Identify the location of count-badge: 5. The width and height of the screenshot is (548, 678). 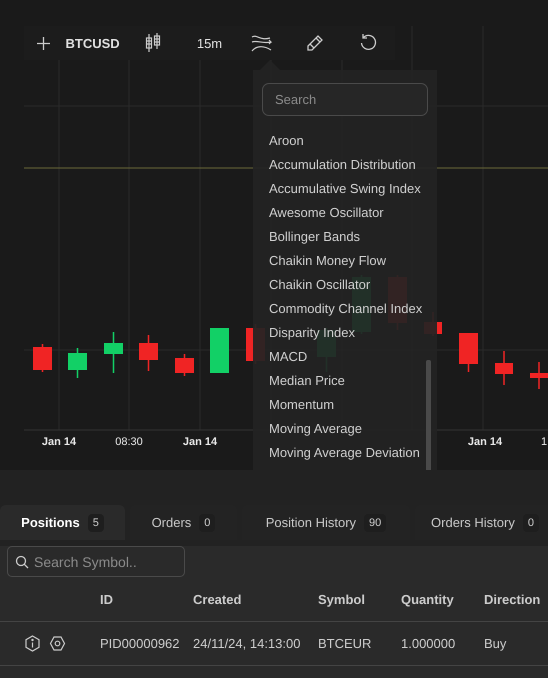
(96, 523).